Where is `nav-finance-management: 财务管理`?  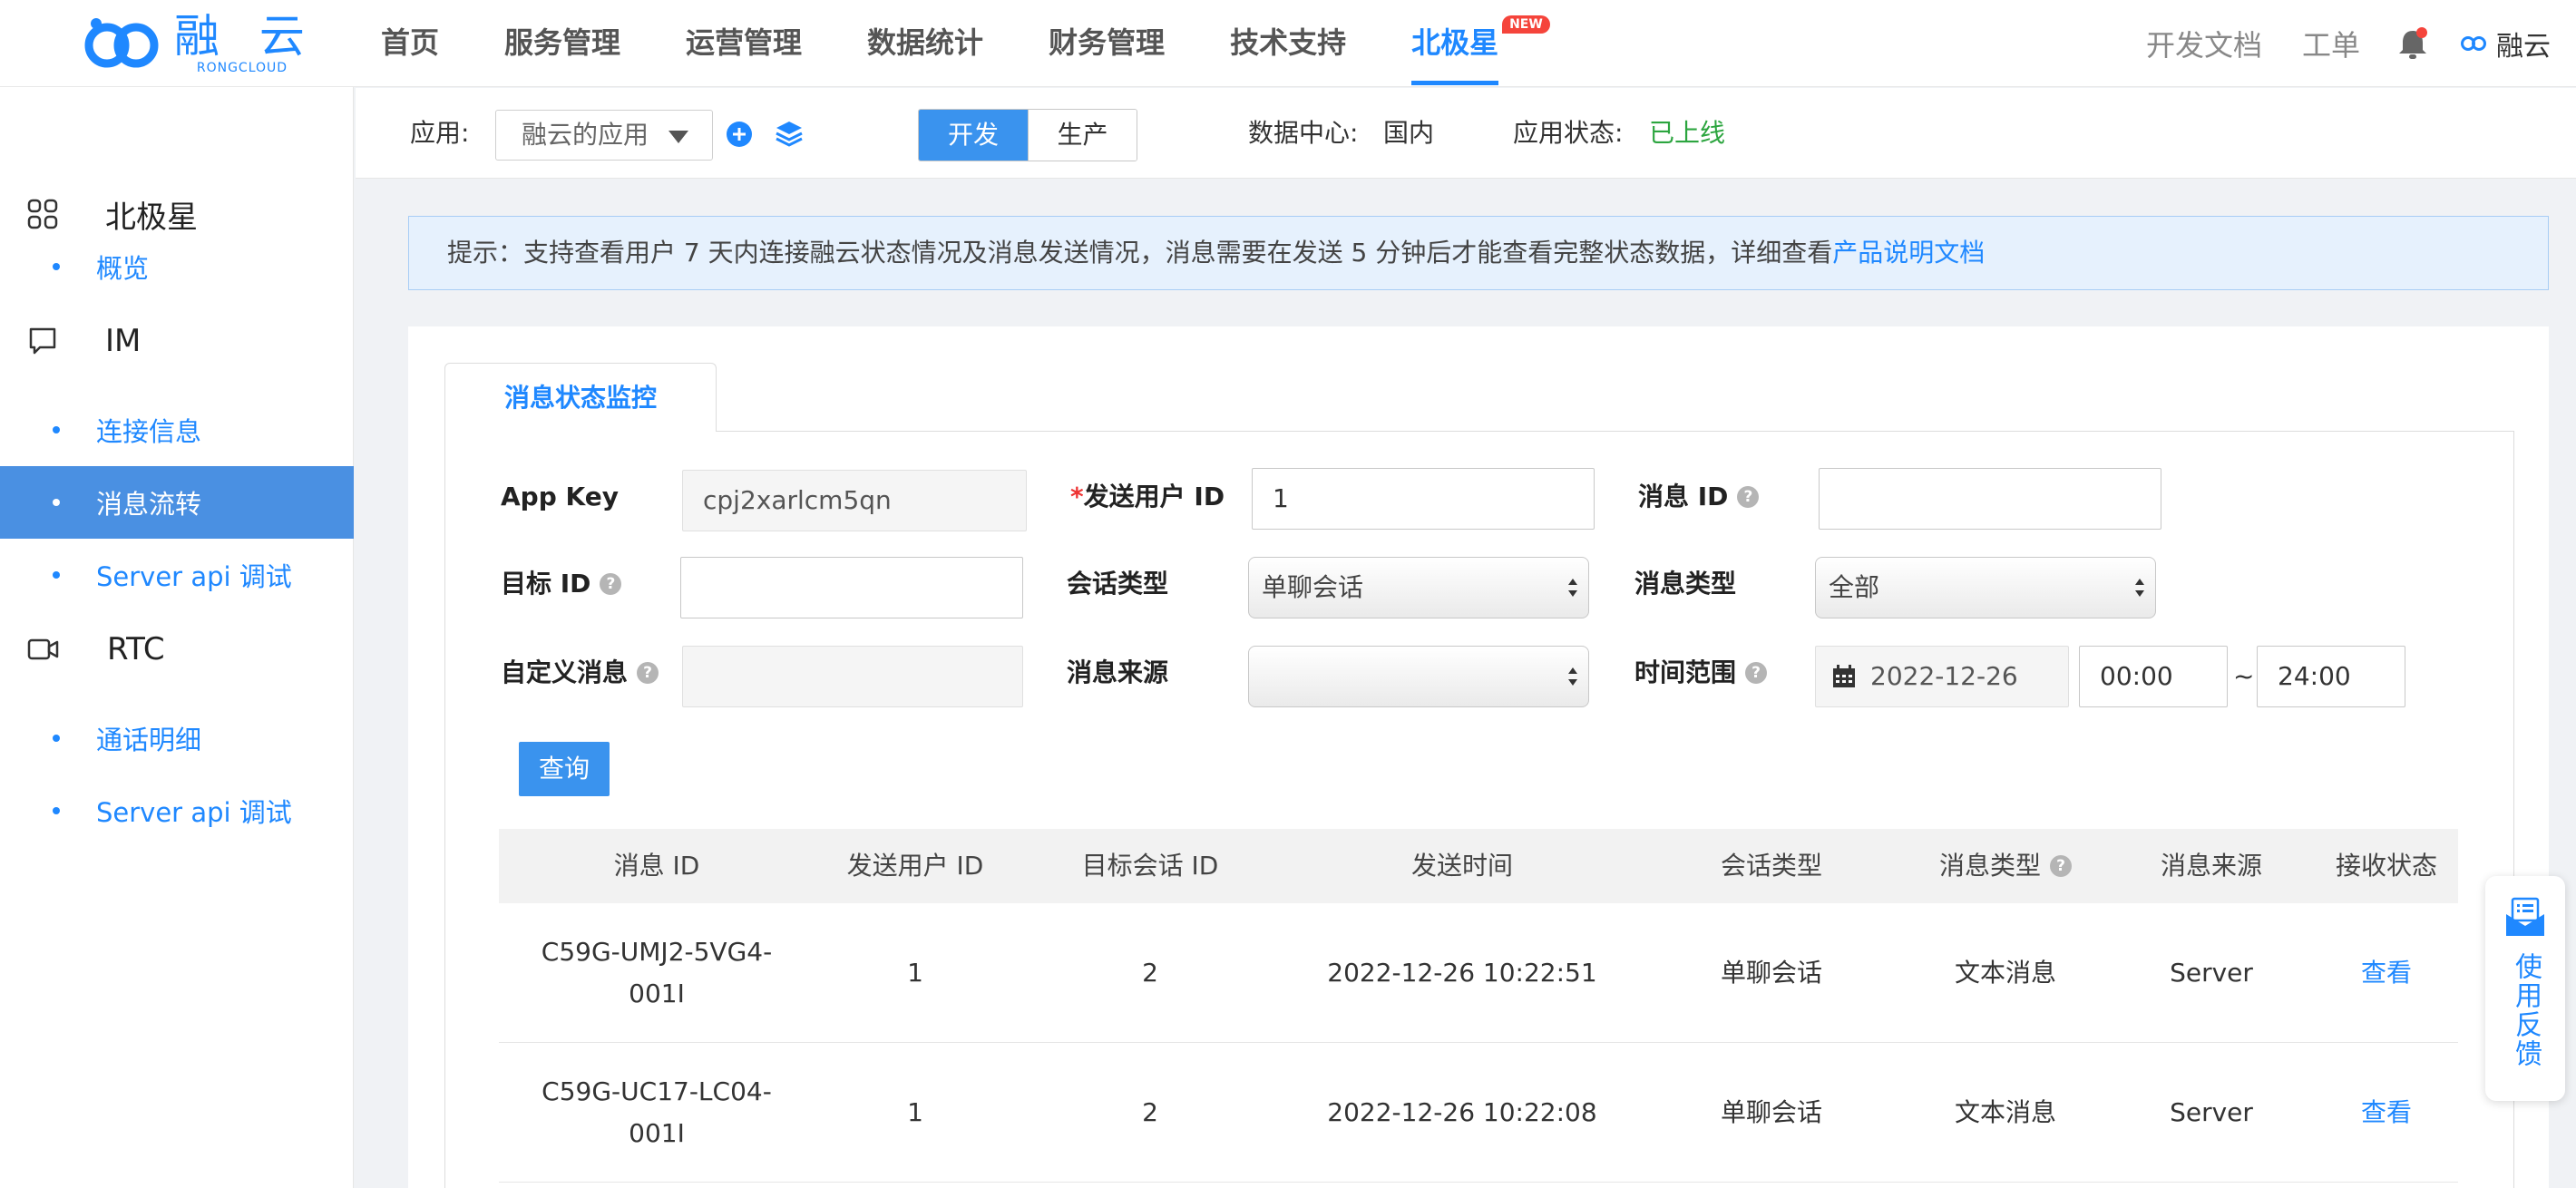 nav-finance-management: 财务管理 is located at coordinates (1107, 43).